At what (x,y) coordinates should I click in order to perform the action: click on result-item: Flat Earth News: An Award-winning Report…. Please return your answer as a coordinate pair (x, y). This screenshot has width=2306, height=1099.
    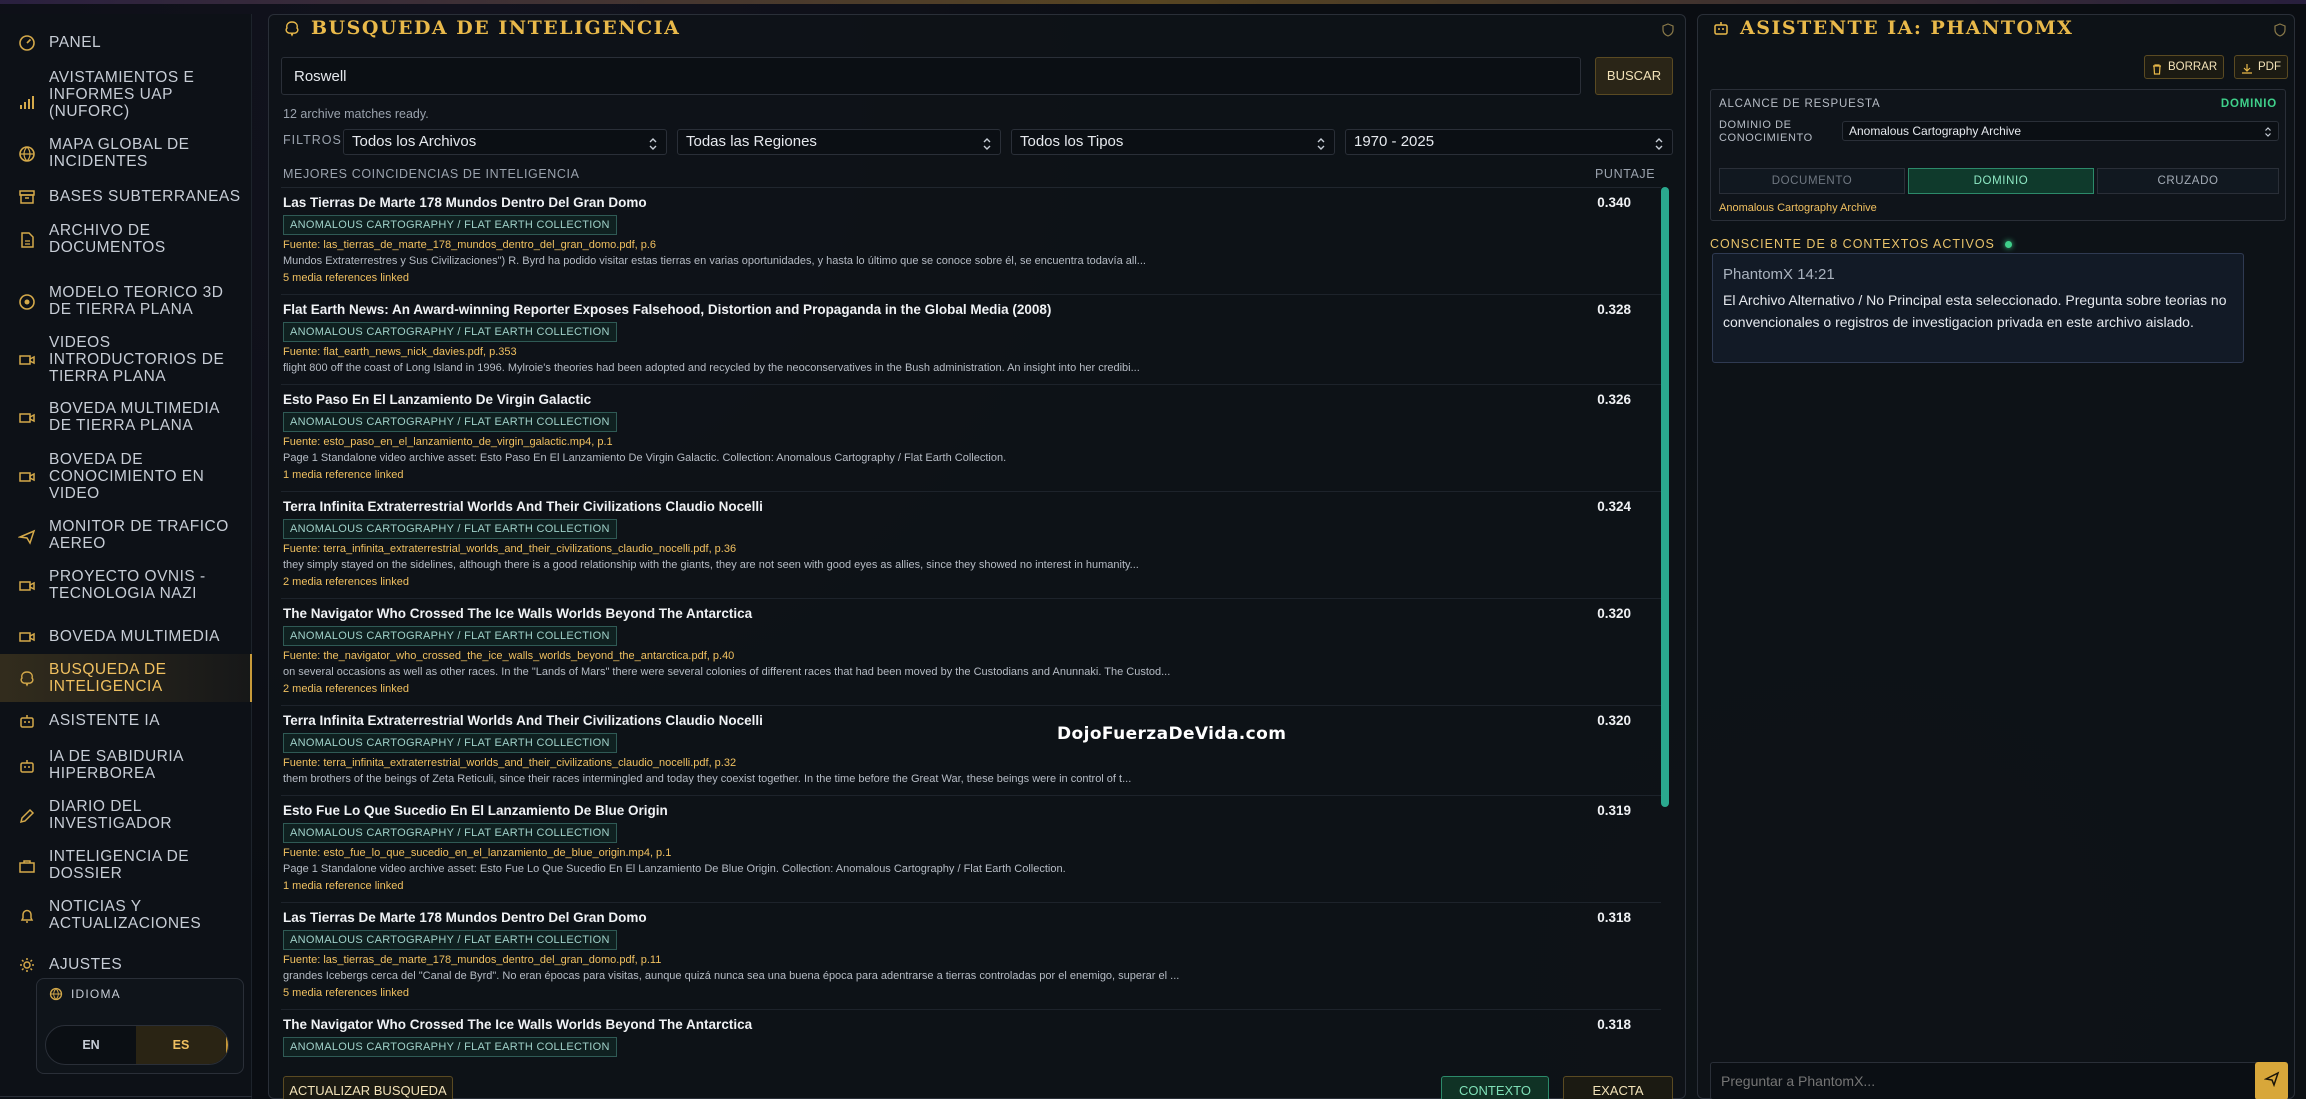
    Looking at the image, I should click on (971, 340).